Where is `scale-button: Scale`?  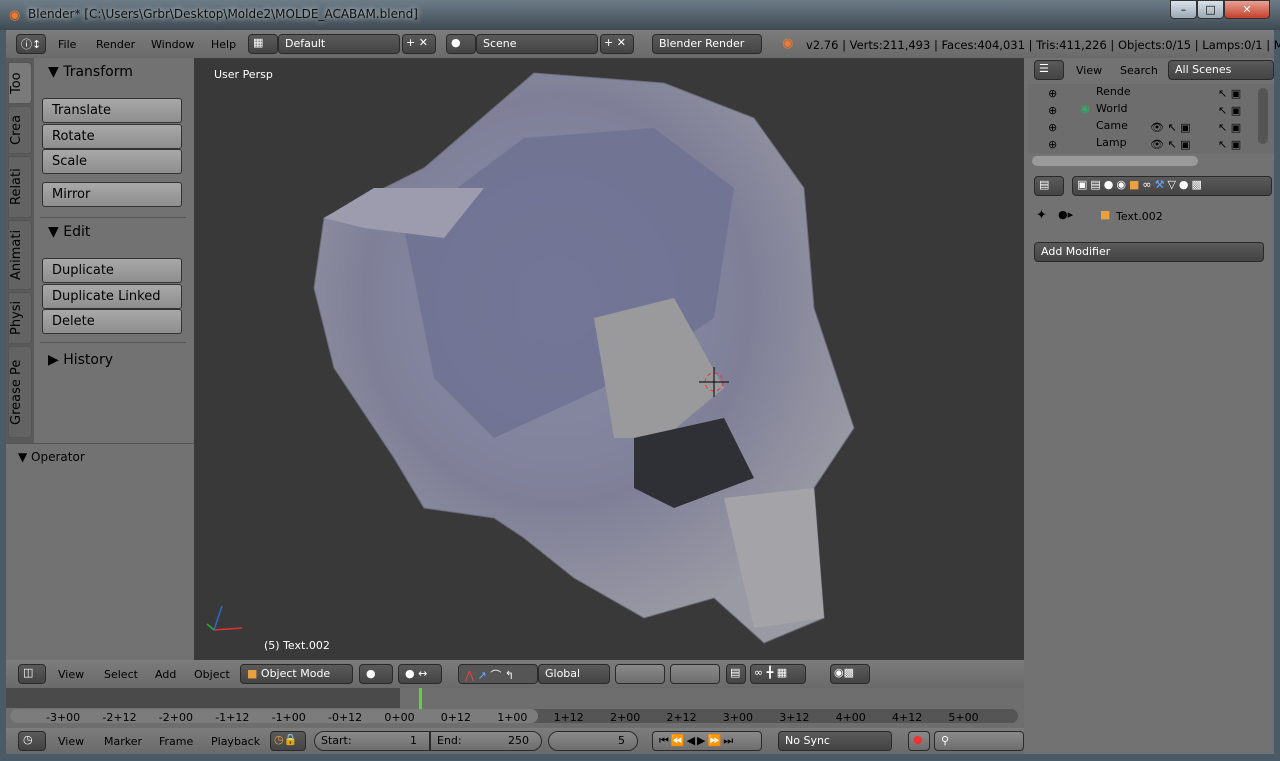
scale-button: Scale is located at coordinates (112, 161).